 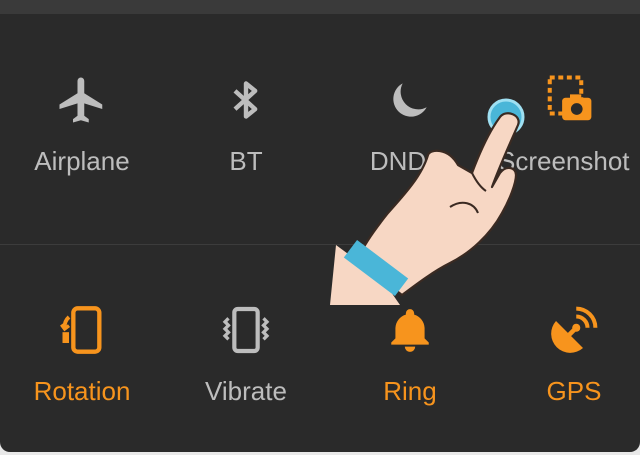 I want to click on toggle-gps: GPS, so click(x=567, y=360).